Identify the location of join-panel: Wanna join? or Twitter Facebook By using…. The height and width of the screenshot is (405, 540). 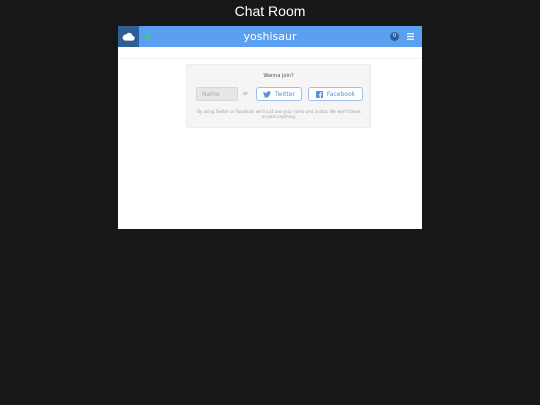
(278, 96).